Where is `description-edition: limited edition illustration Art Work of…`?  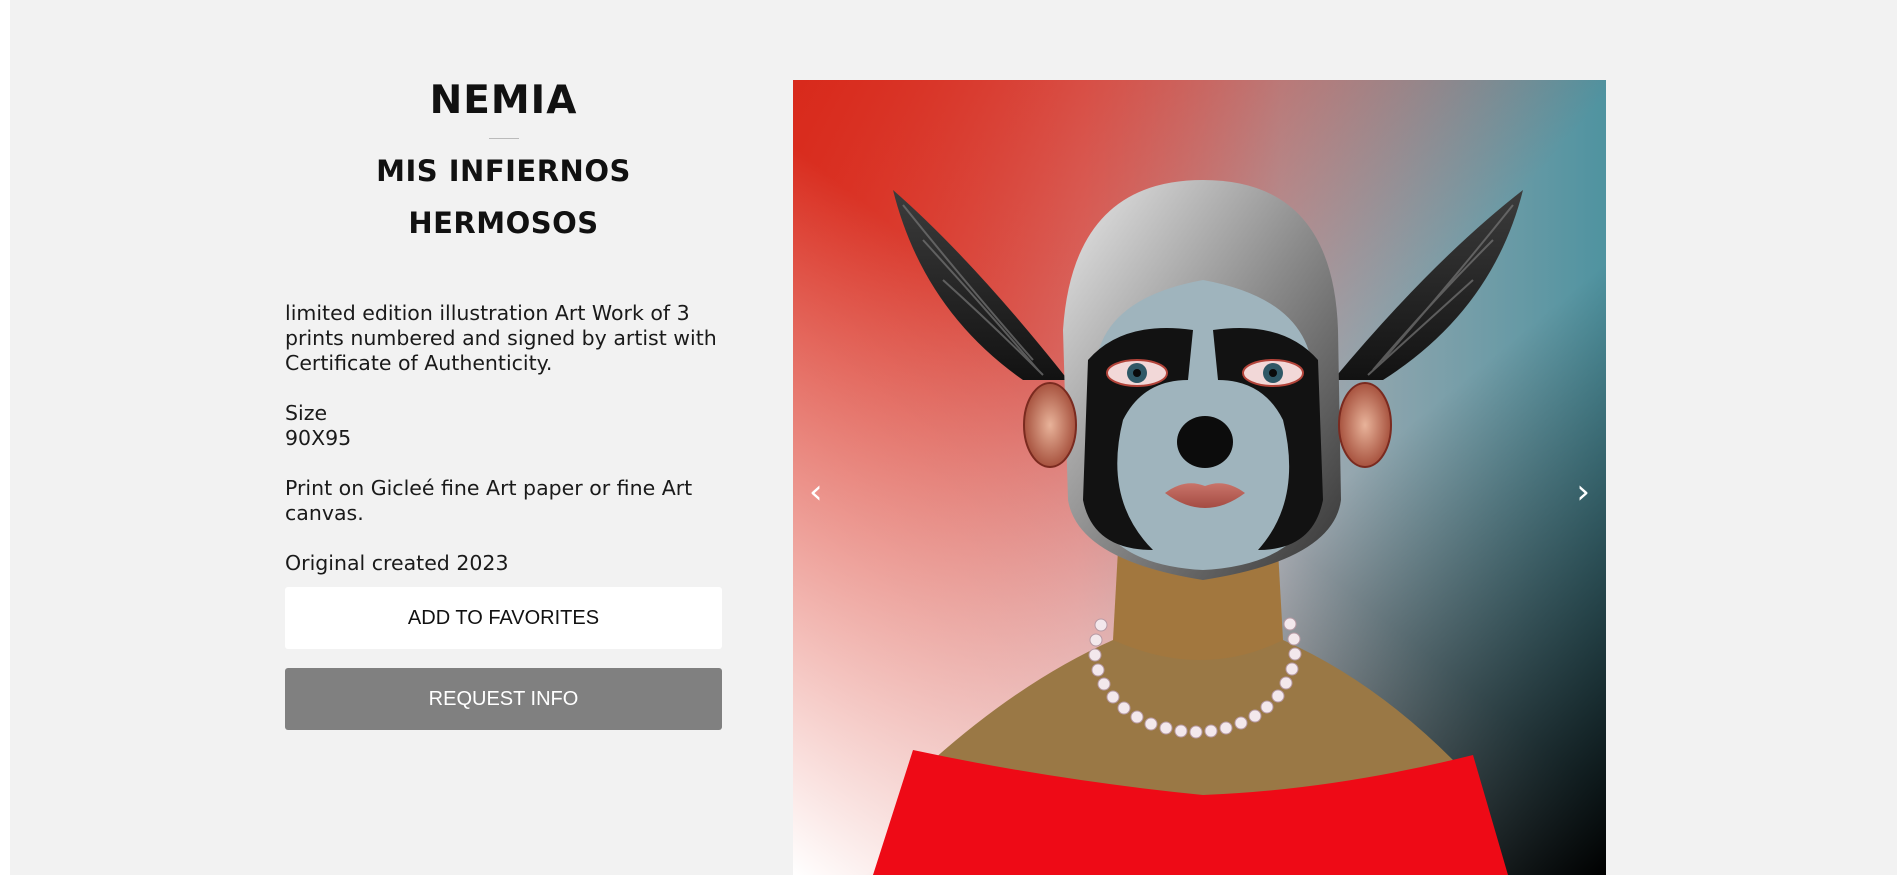
description-edition: limited edition illustration Art Work of… is located at coordinates (501, 338).